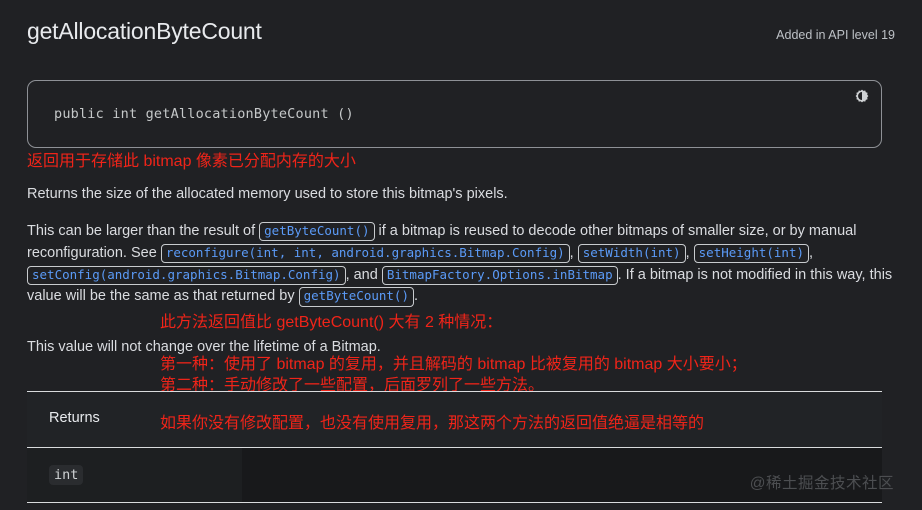  I want to click on link-getbytecount-2: getByteCount(), so click(356, 297).